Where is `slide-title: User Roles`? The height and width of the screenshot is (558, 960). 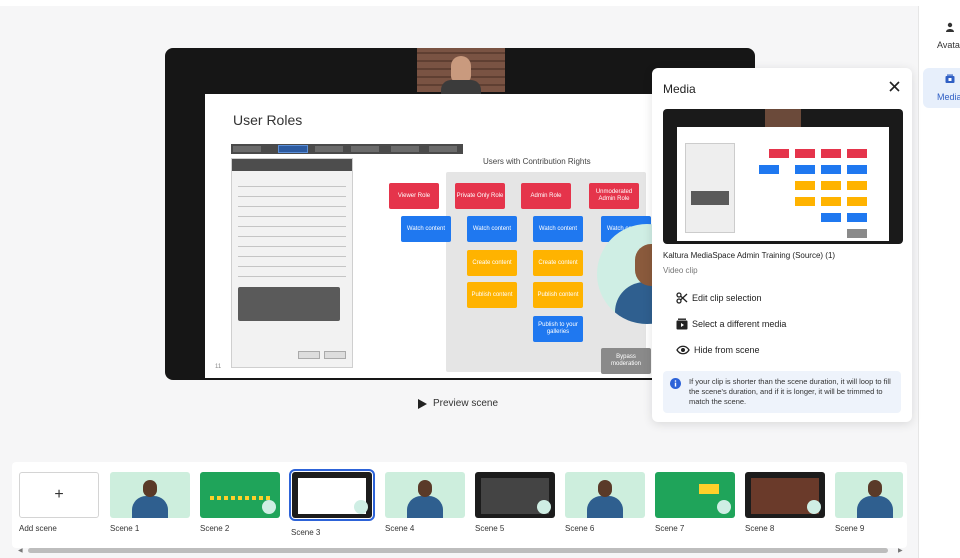 slide-title: User Roles is located at coordinates (268, 120).